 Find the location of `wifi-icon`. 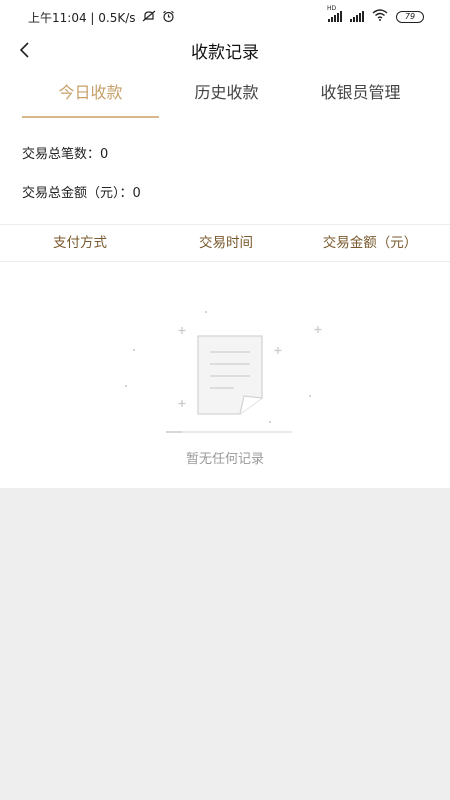

wifi-icon is located at coordinates (380, 16).